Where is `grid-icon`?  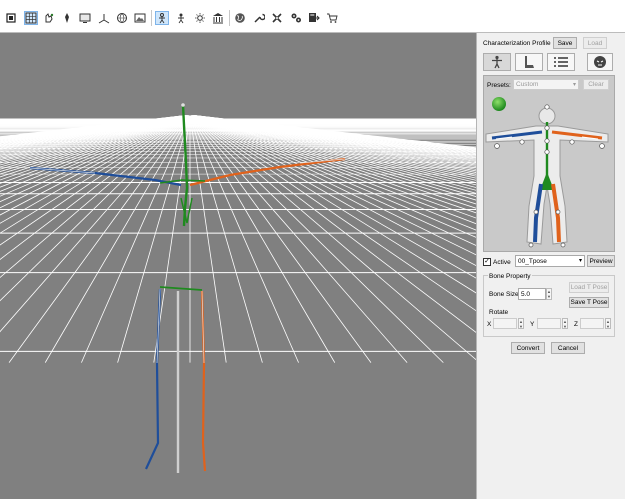
grid-icon is located at coordinates (31, 18).